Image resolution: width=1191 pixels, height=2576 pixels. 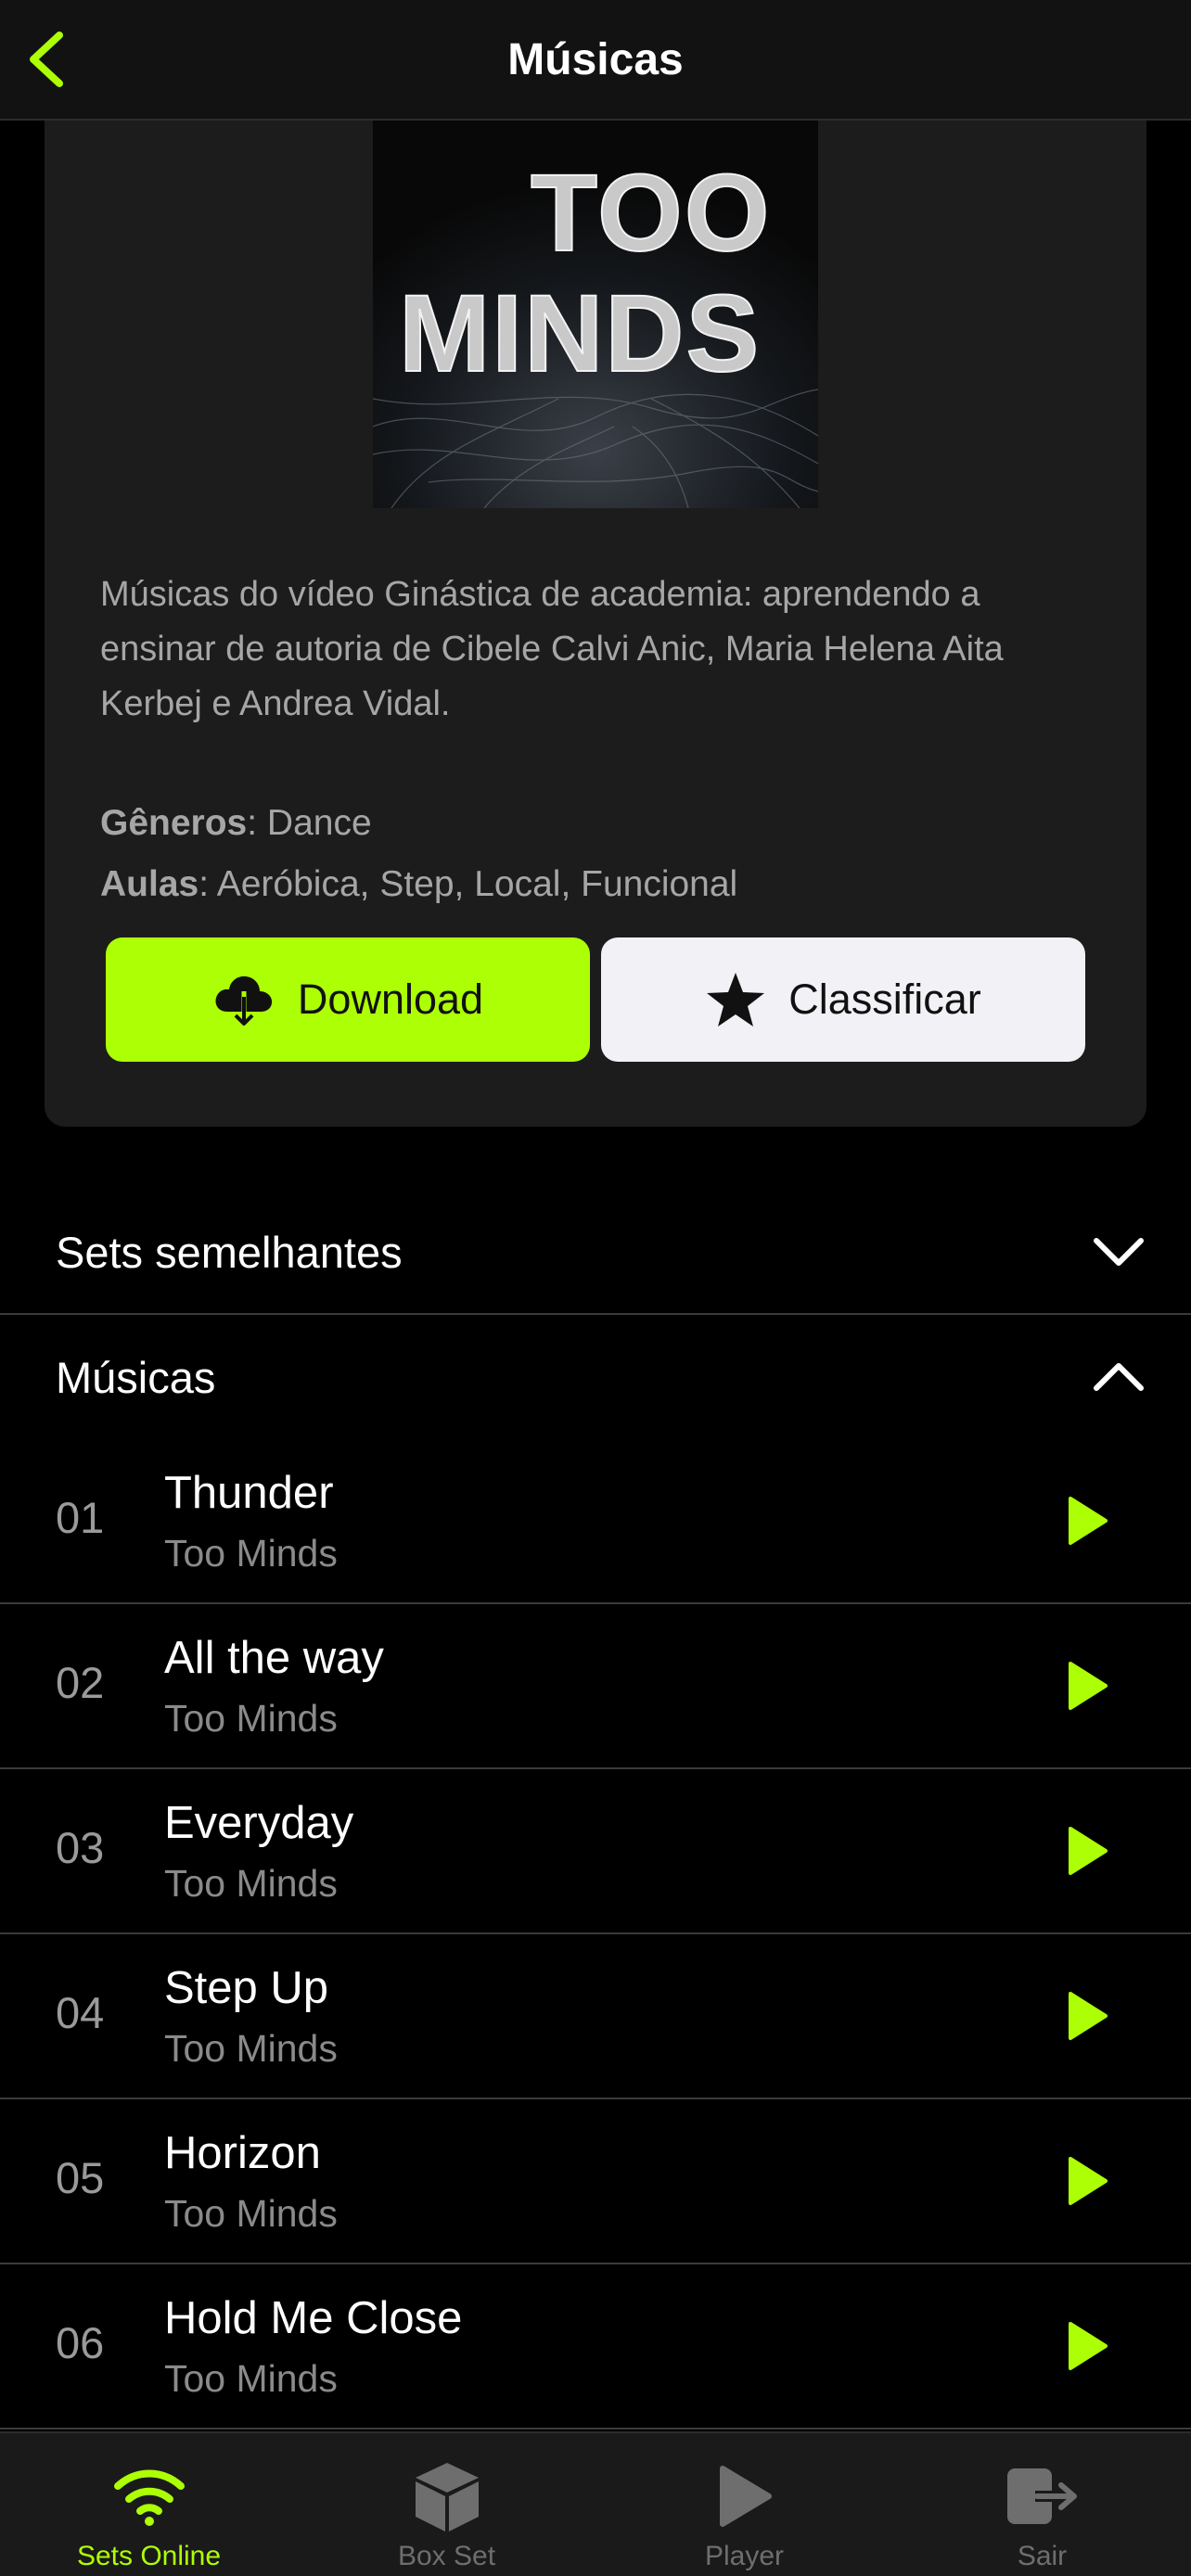 I want to click on track-row: 03 Everyday Too Minds, so click(x=595, y=1852).